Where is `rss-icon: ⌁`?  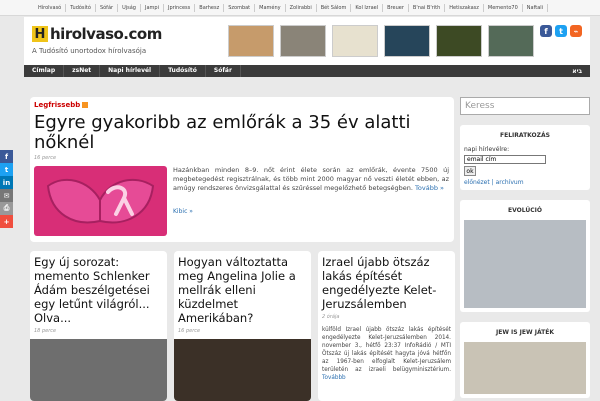 rss-icon: ⌁ is located at coordinates (576, 31).